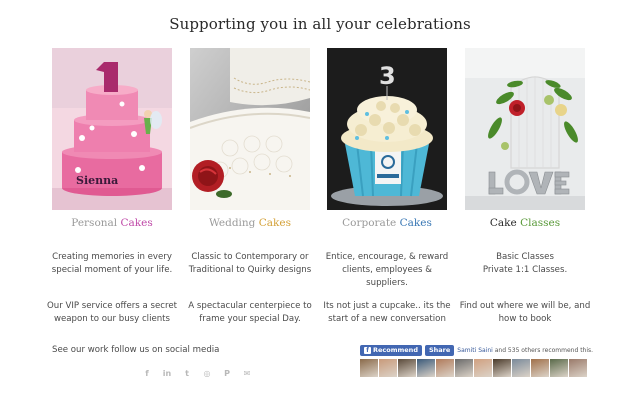  I want to click on svg-text: Sienna, so click(97, 180).